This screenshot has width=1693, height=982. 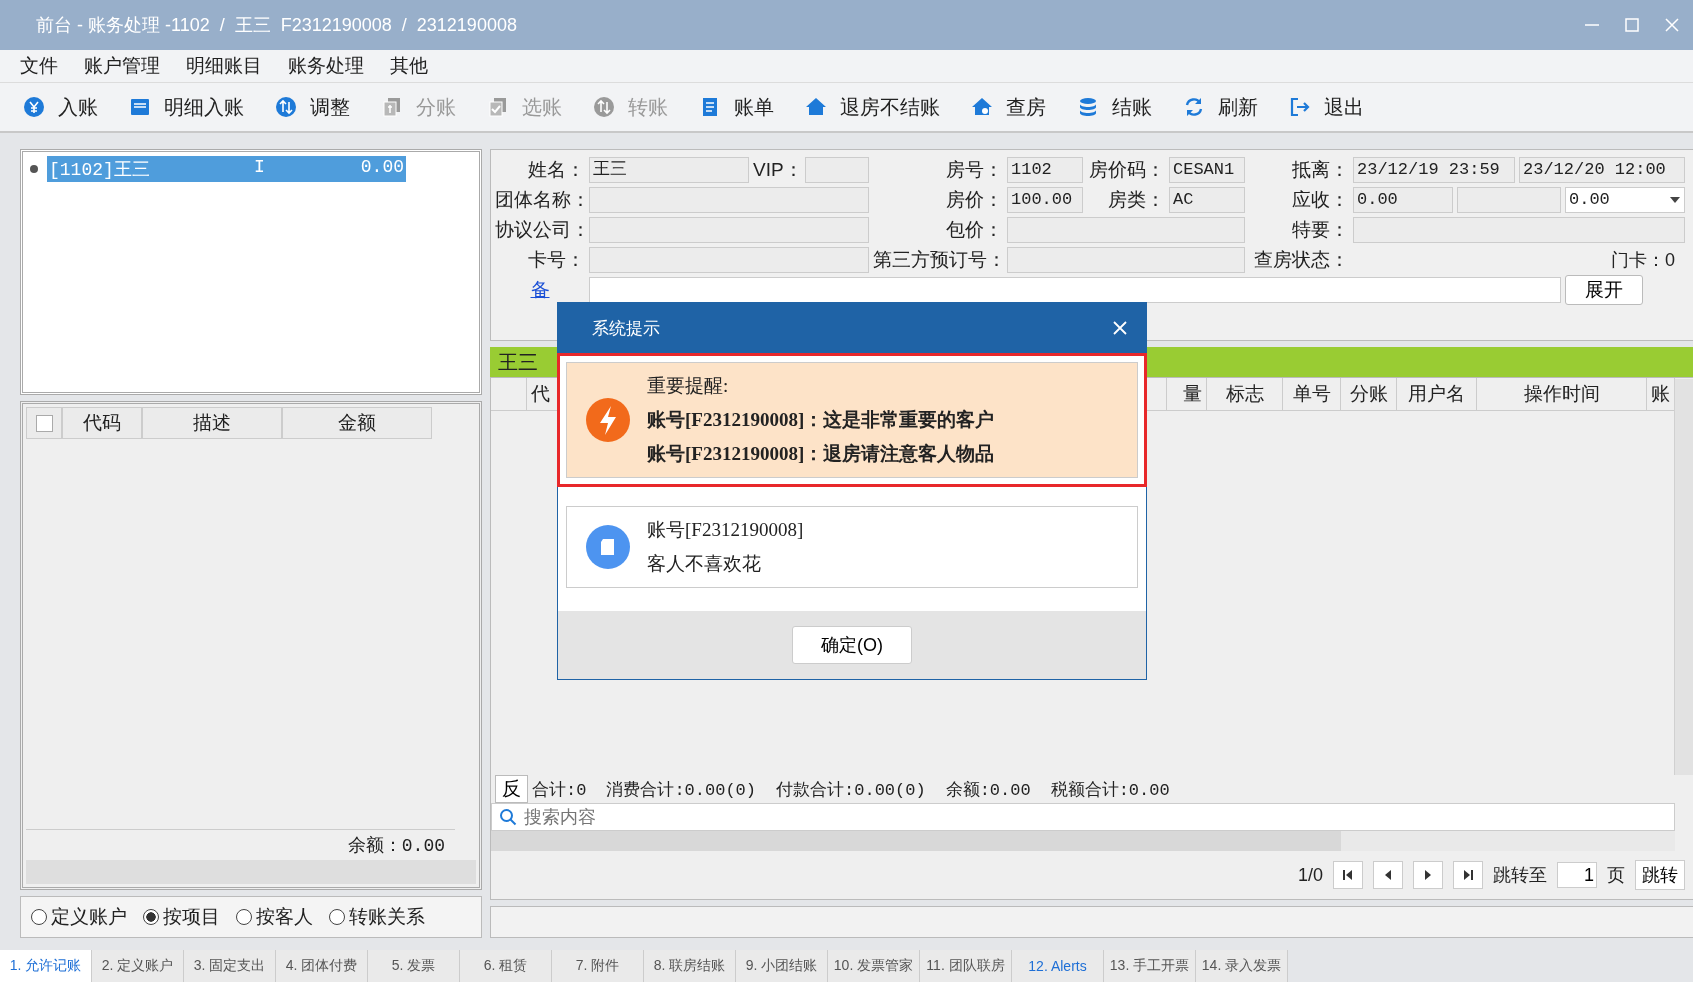 I want to click on dropdown: 0.00, so click(x=1625, y=200).